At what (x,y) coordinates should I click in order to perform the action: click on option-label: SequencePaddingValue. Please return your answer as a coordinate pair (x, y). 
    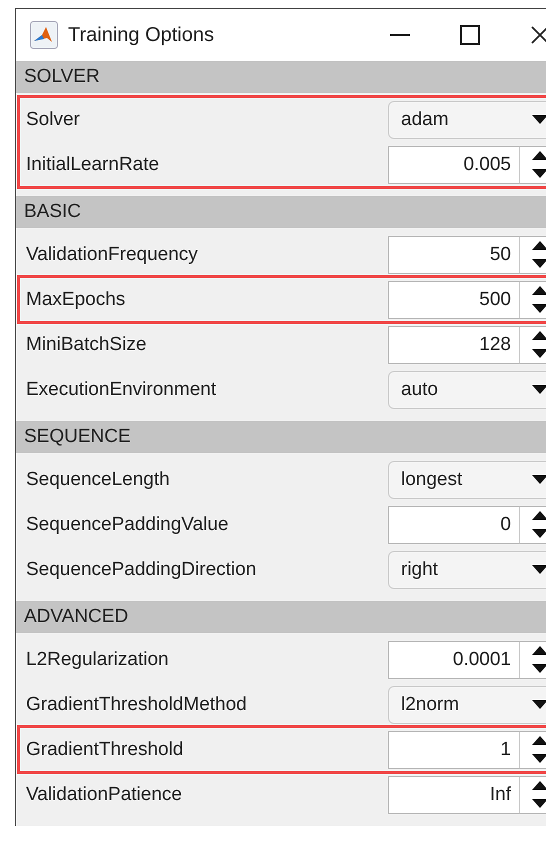
    Looking at the image, I should click on (128, 525).